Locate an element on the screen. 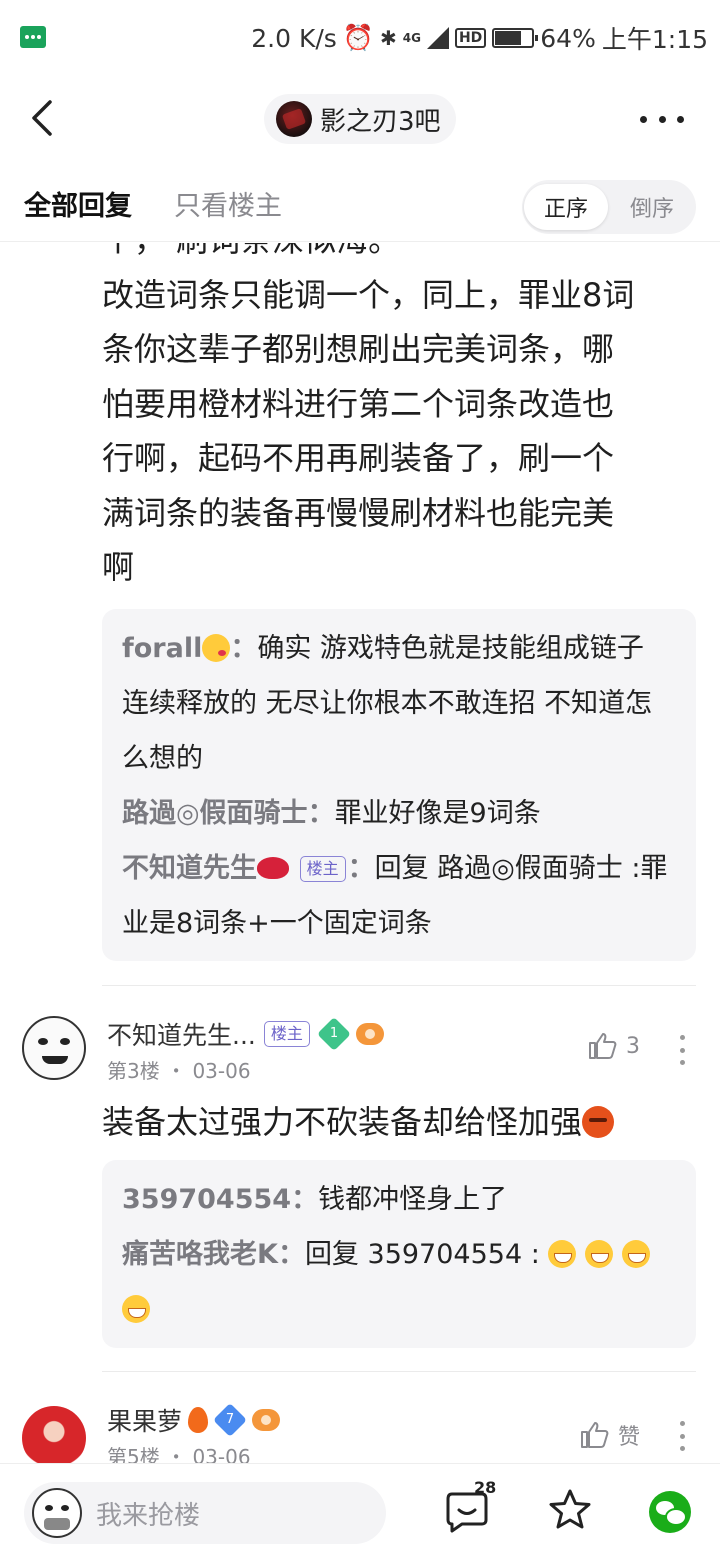 The width and height of the screenshot is (720, 1560). reply-tabs: 全部回复 只看楼主 正序 倒序 is located at coordinates (360, 208).